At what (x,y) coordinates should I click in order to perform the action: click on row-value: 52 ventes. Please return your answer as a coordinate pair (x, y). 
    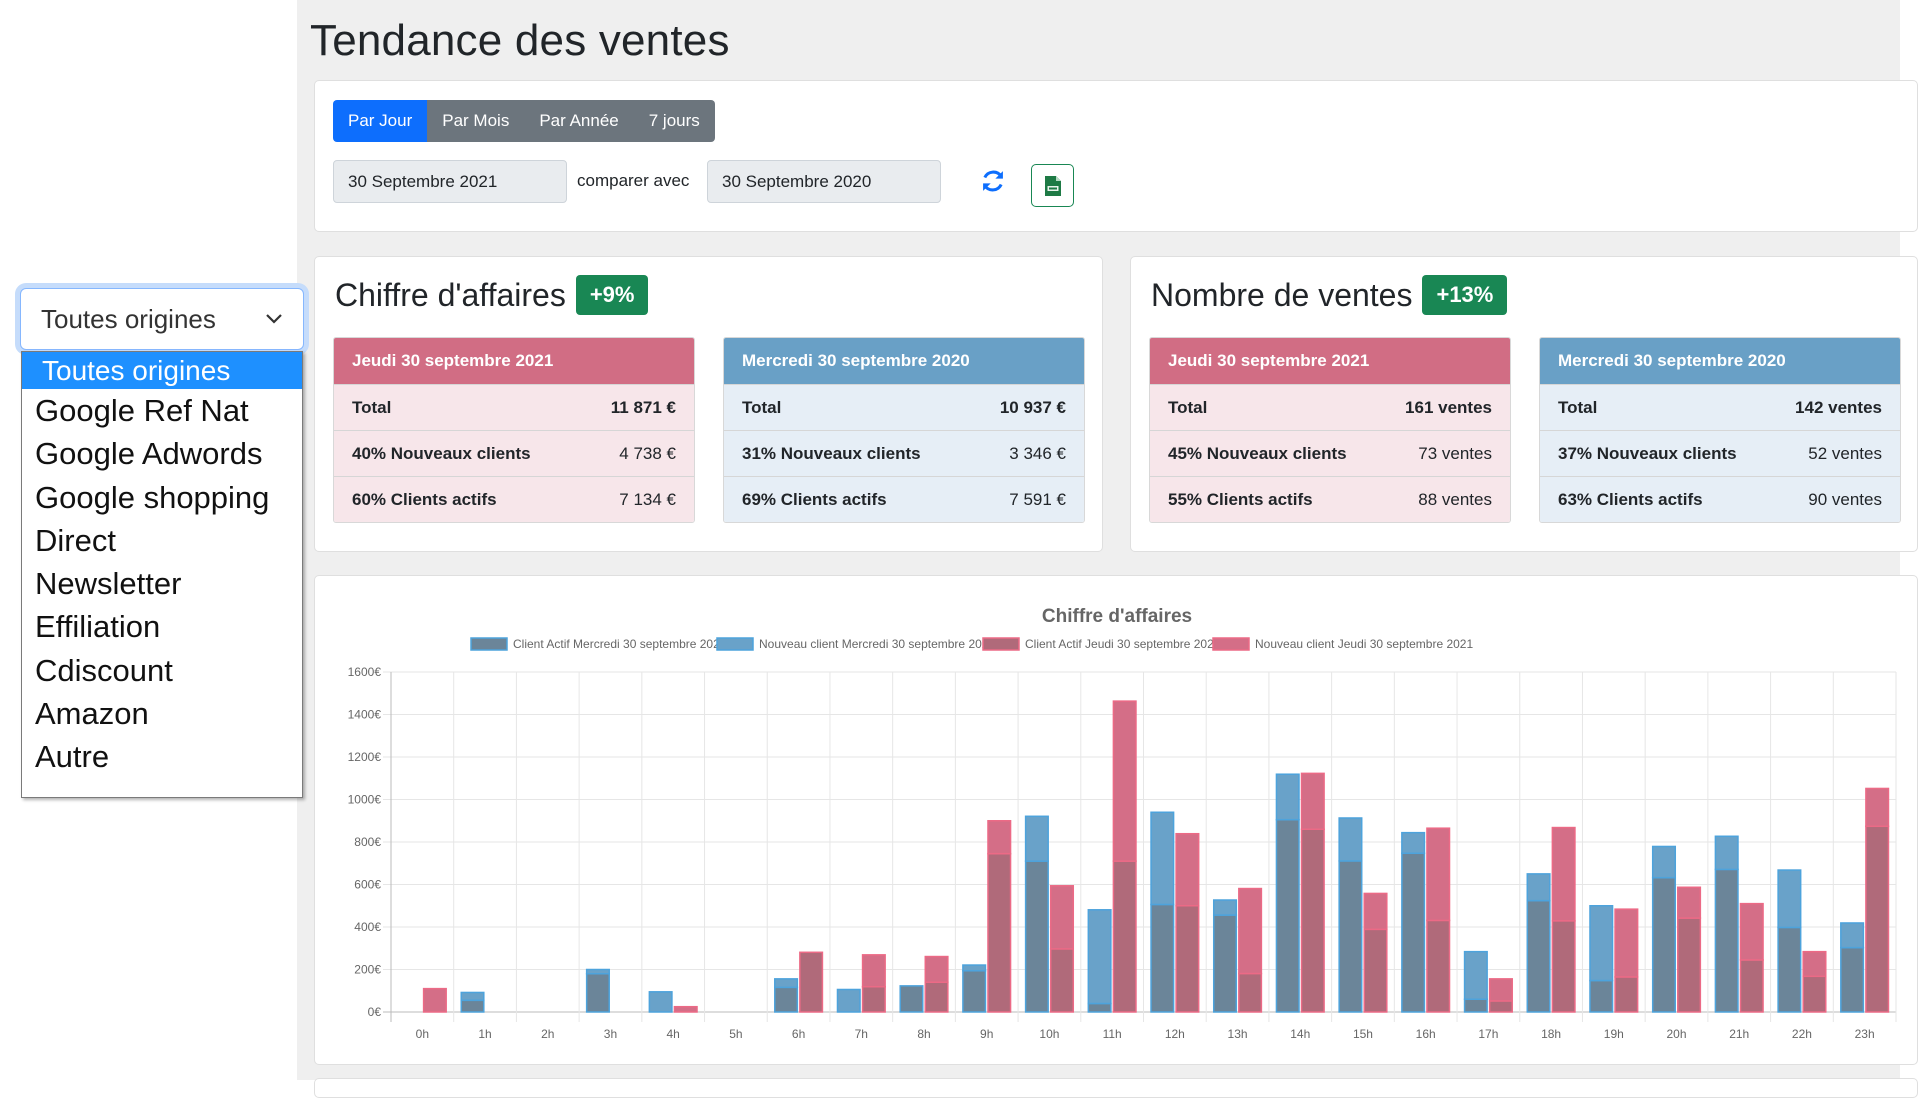
    Looking at the image, I should click on (1845, 453).